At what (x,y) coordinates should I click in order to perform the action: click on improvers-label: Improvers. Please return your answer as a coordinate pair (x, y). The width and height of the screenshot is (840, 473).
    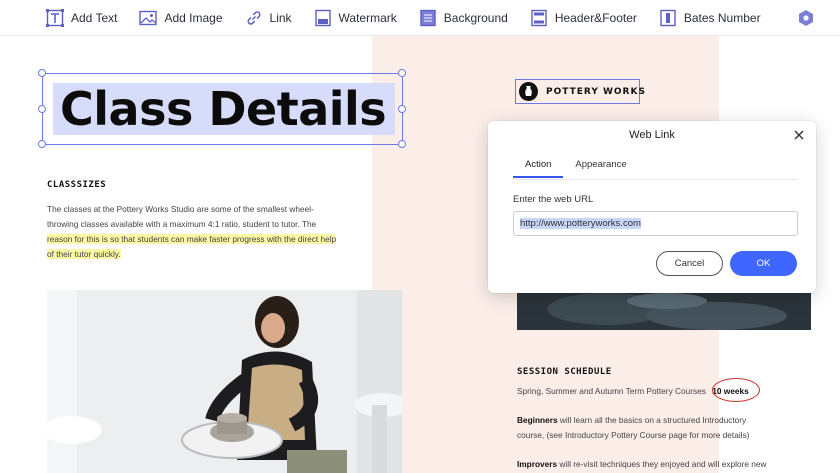
    Looking at the image, I should click on (537, 464).